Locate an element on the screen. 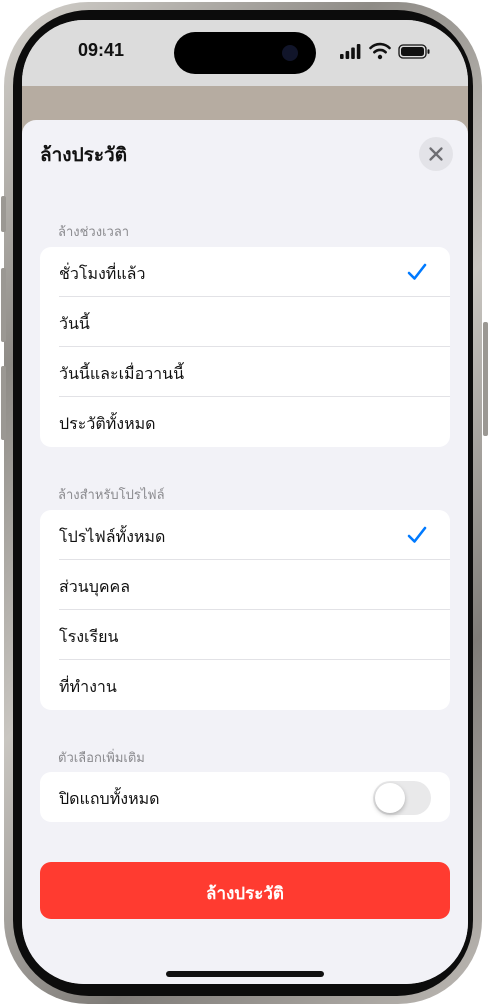 The height and width of the screenshot is (1008, 489). option-label: ที่ทำงาน is located at coordinates (88, 686).